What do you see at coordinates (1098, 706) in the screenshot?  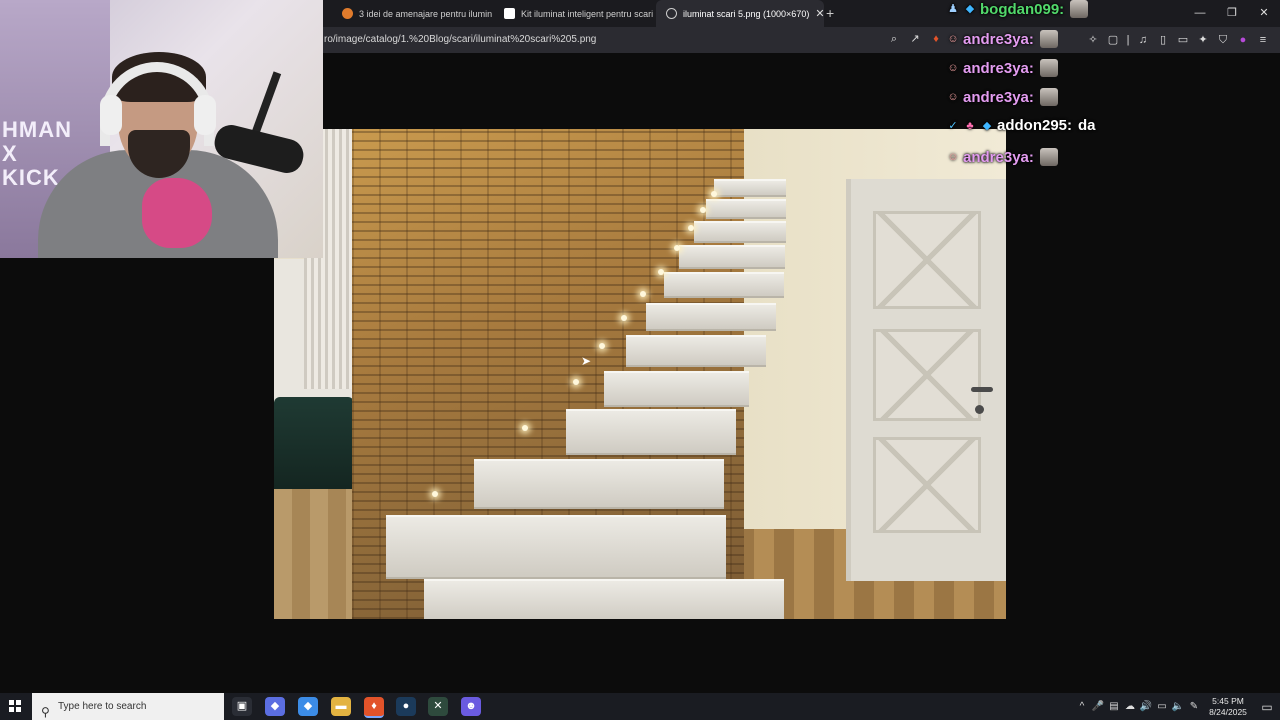 I see `microphone-tray-icon: 🎤` at bounding box center [1098, 706].